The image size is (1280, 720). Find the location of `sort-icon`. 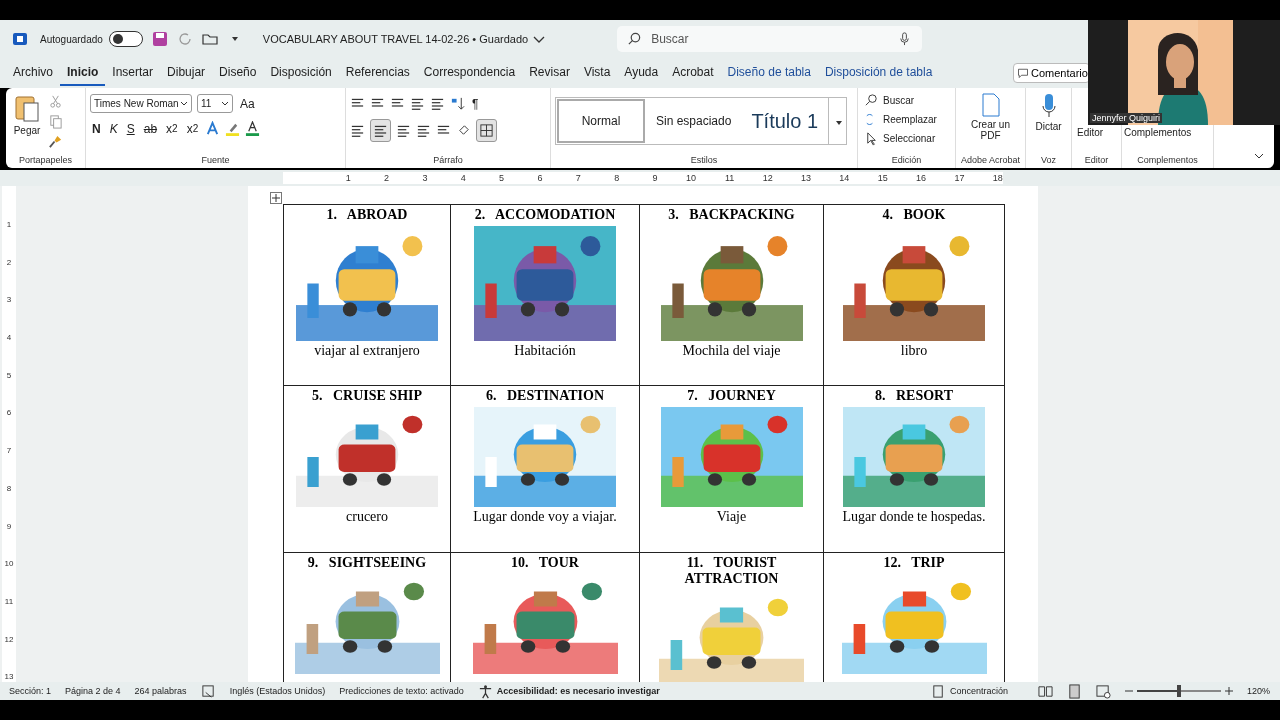

sort-icon is located at coordinates (457, 103).